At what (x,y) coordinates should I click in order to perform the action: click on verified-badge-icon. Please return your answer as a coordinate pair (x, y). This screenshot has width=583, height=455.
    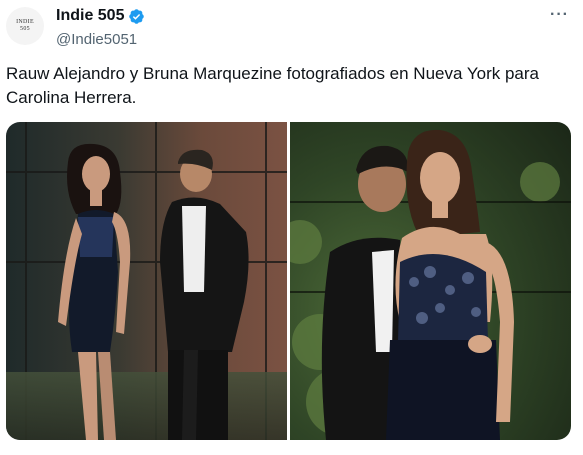
    Looking at the image, I should click on (136, 16).